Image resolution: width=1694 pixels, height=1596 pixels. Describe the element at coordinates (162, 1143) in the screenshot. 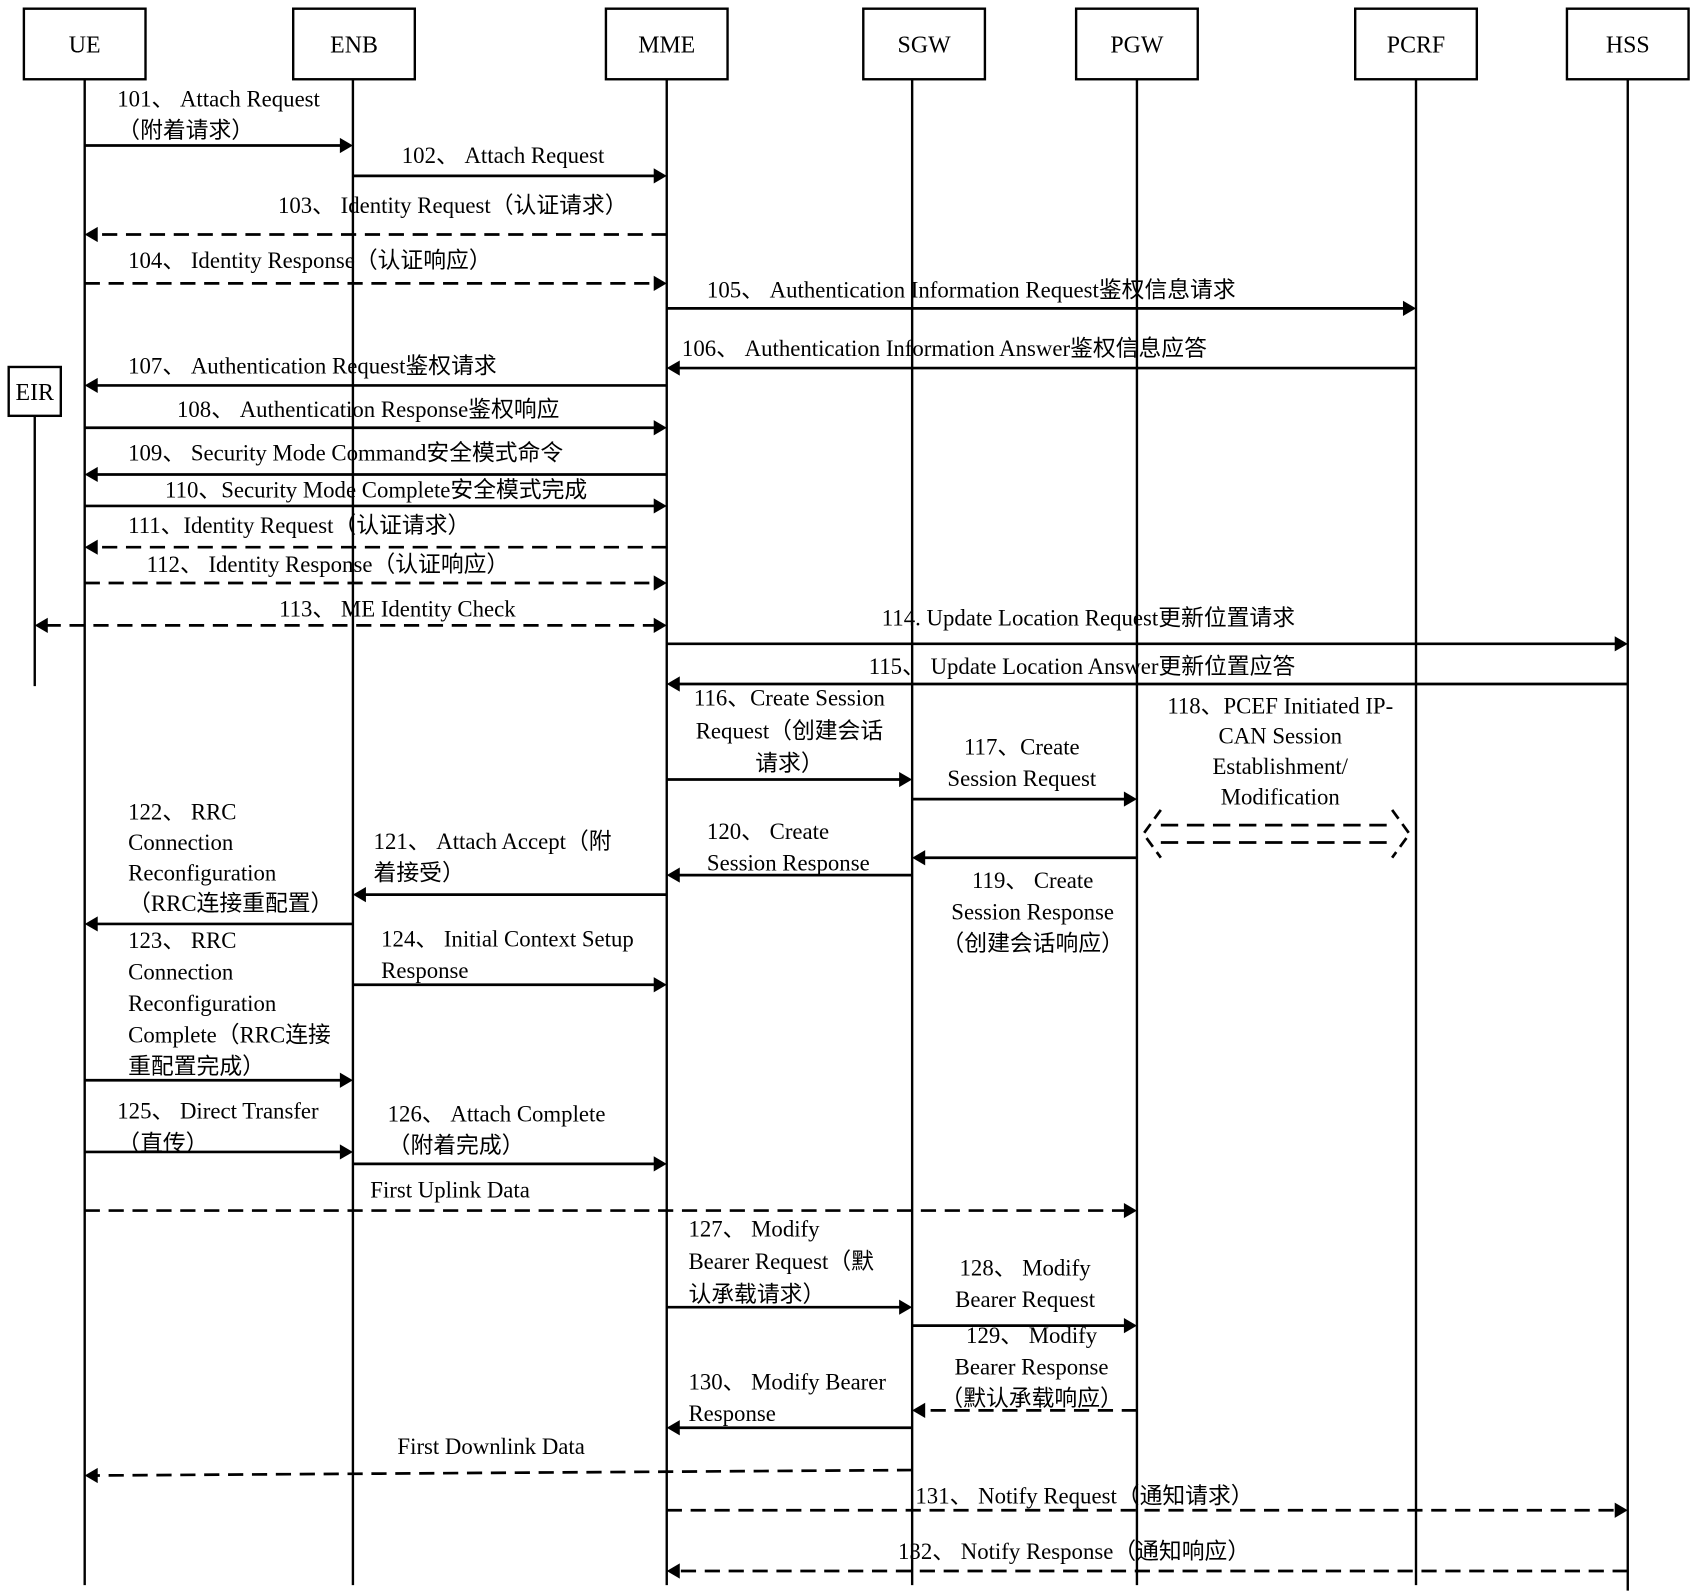

I see `message-label: （直传）` at that location.